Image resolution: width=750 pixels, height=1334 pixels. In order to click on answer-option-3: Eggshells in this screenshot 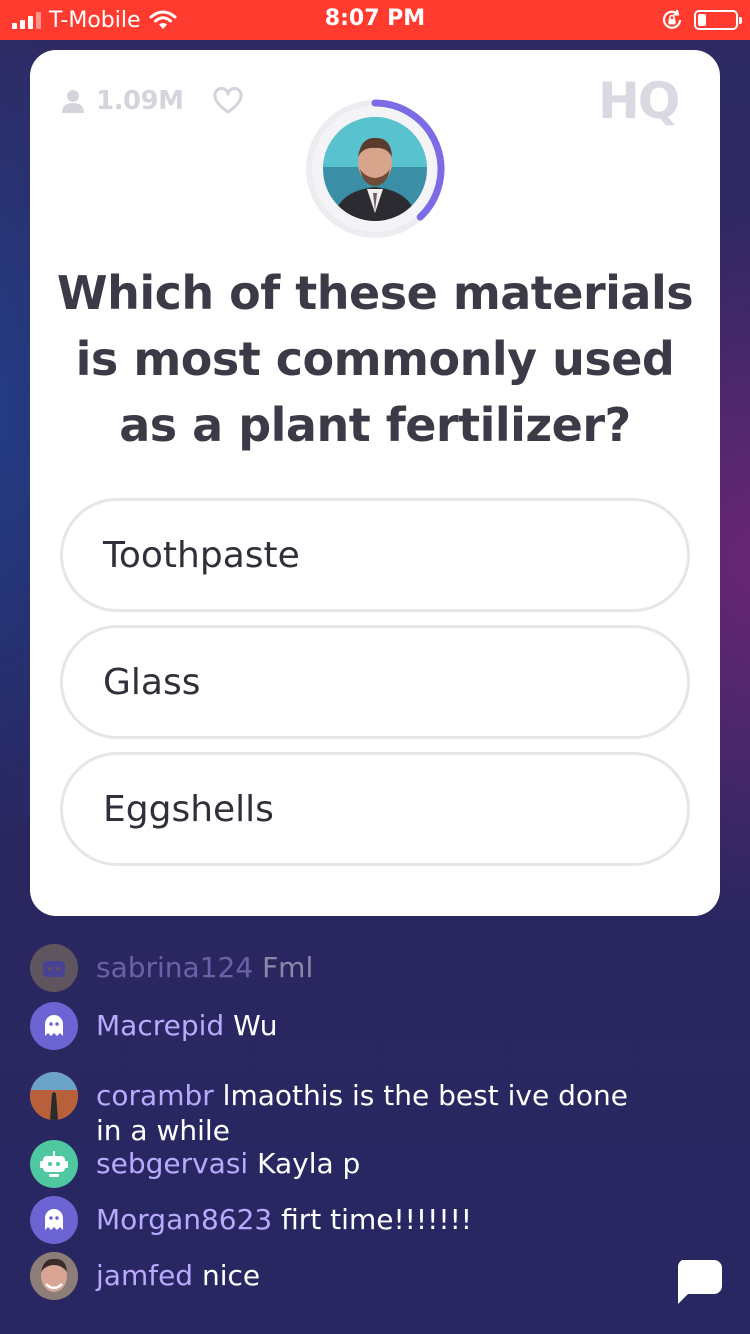, I will do `click(375, 809)`.